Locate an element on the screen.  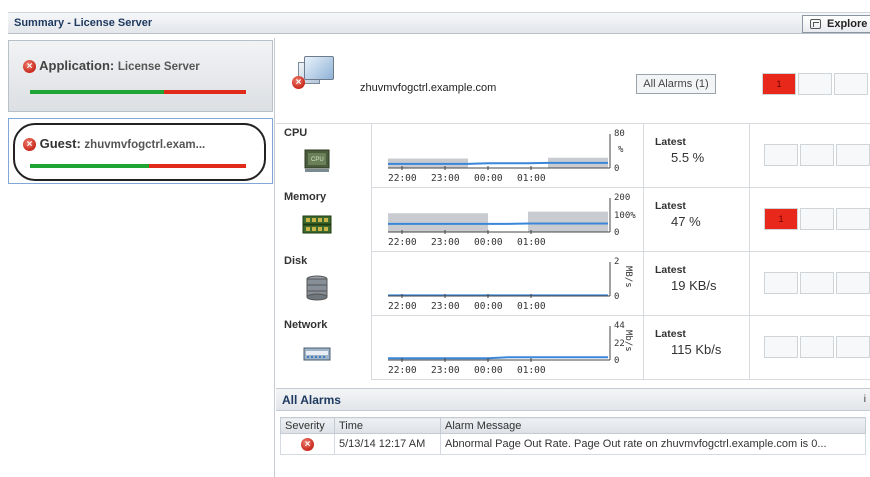
metric-label-cell: Network is located at coordinates (324, 348).